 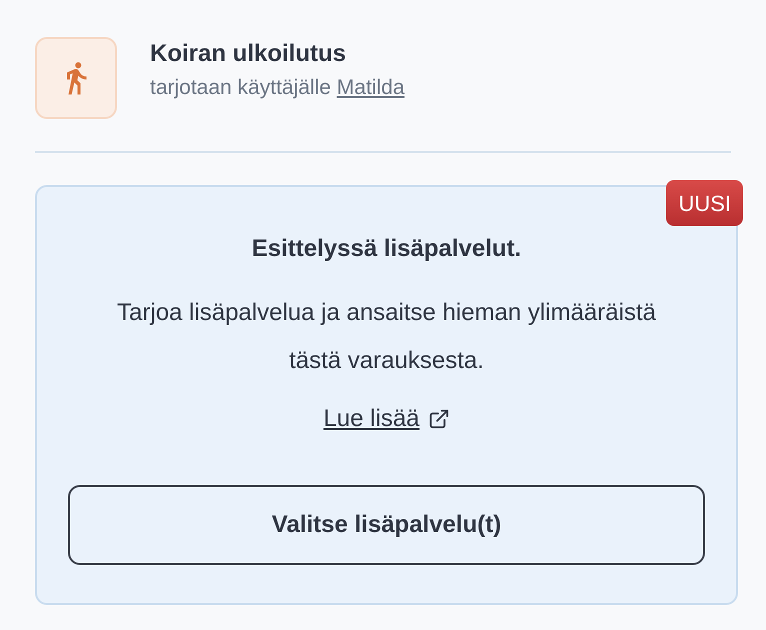 I want to click on offered-to-text: tarjotaan käyttäjälle, so click(x=240, y=87).